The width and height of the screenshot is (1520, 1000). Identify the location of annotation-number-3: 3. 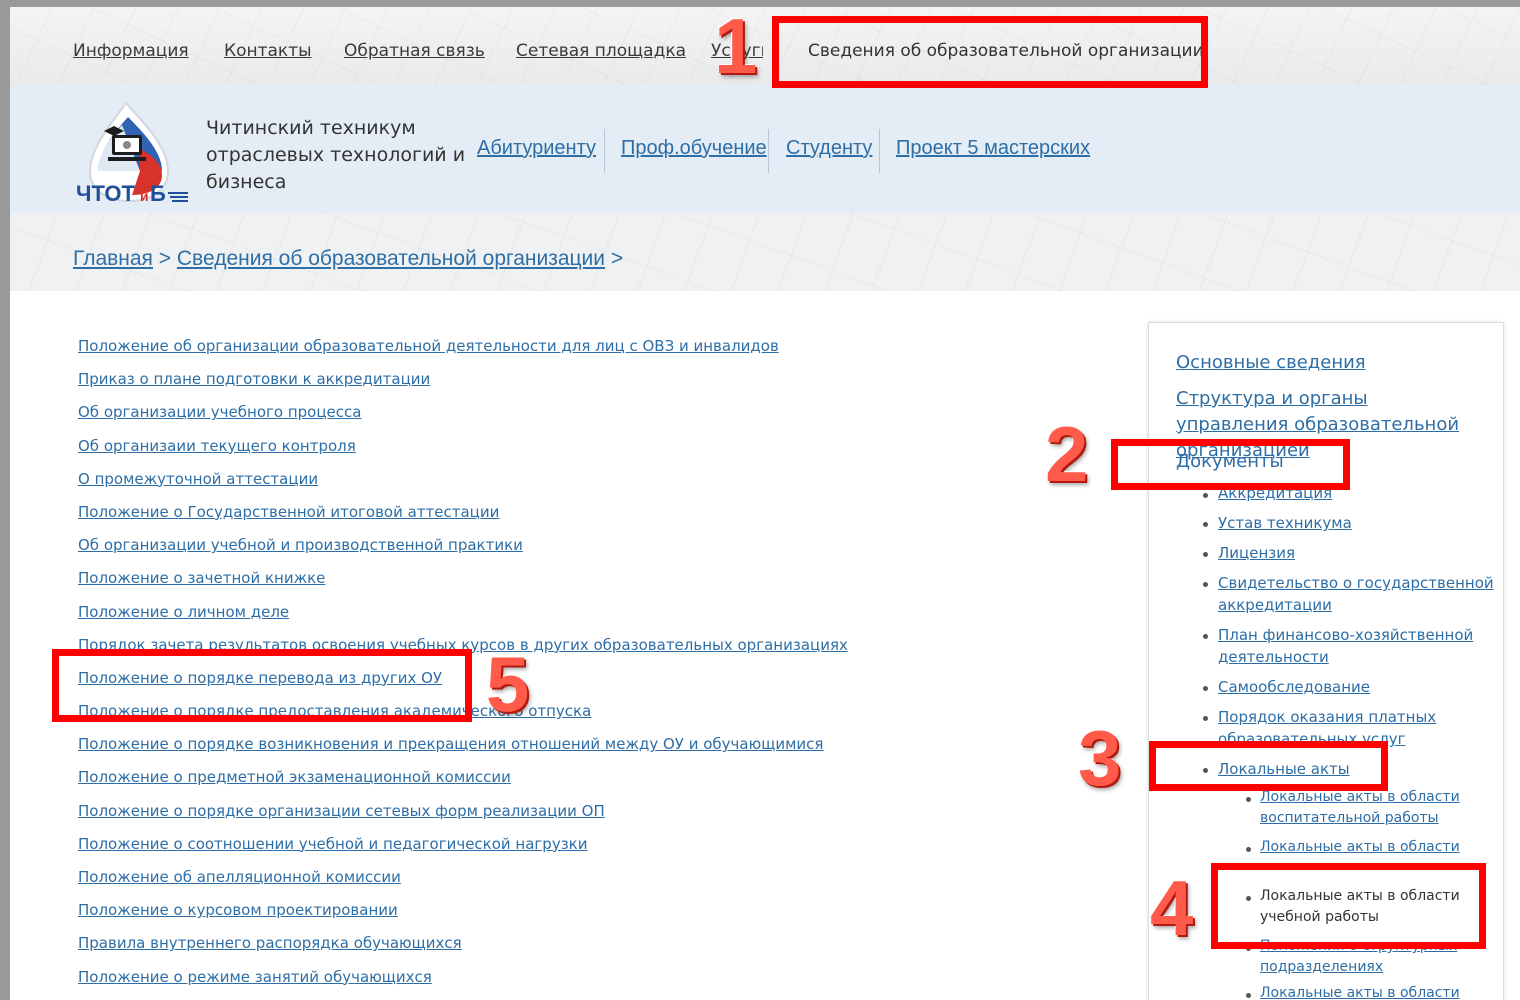
(1100, 758).